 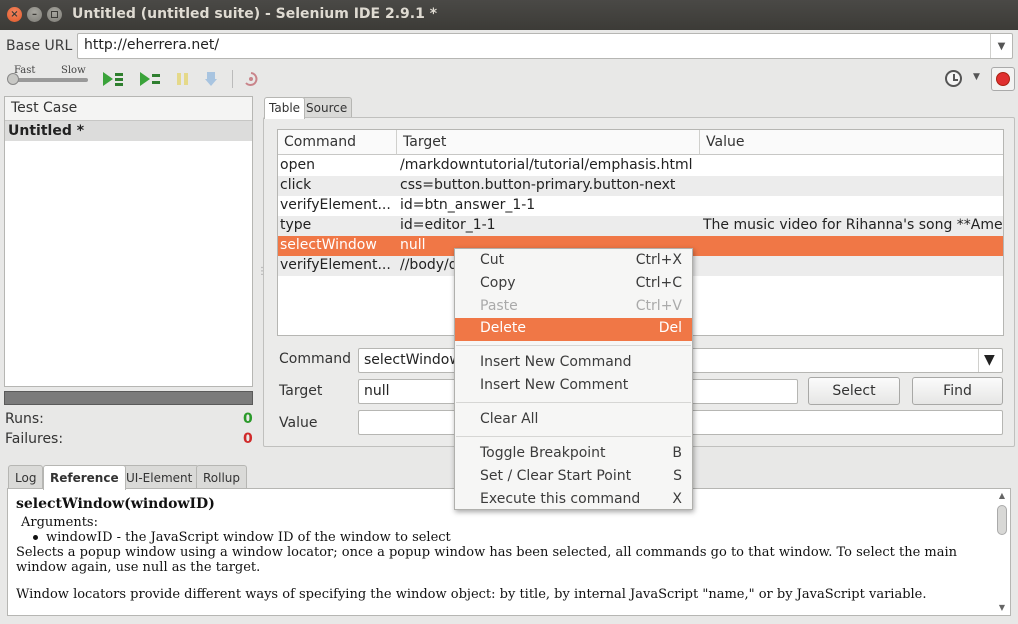 What do you see at coordinates (301, 391) in the screenshot?
I see `target-label: Target` at bounding box center [301, 391].